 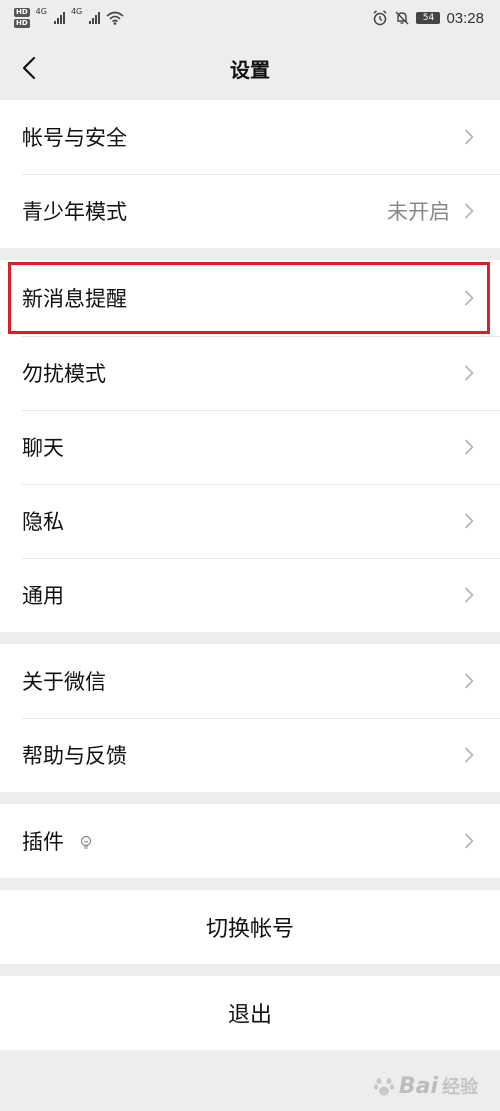 I want to click on watermark: Bai 经验, so click(x=425, y=1086).